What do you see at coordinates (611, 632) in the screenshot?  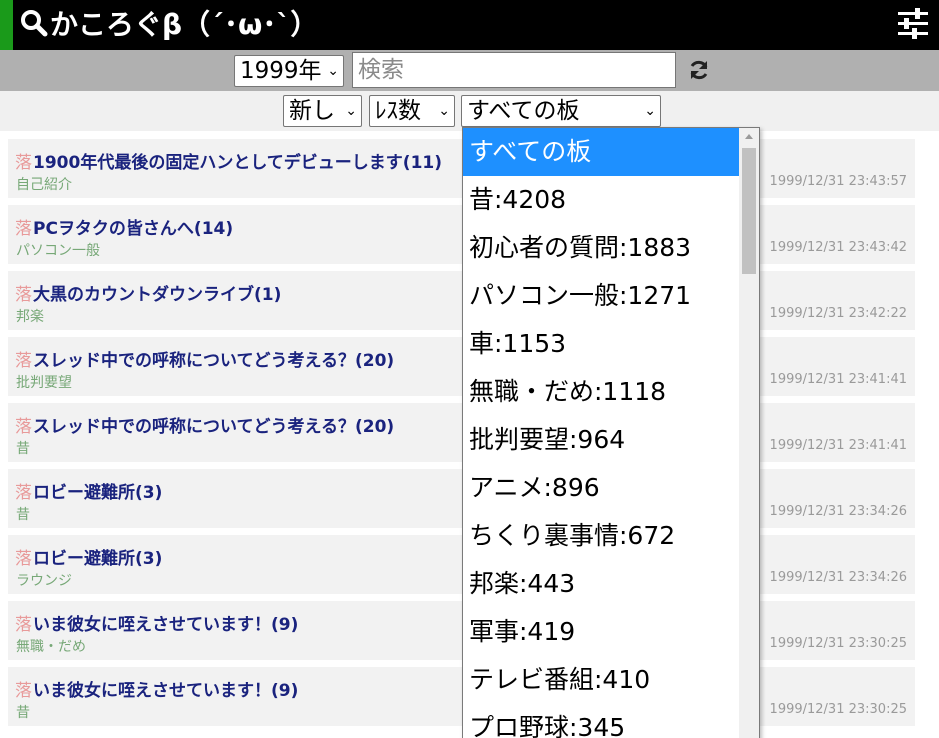 I see `dropdown-option: 軍事:419` at bounding box center [611, 632].